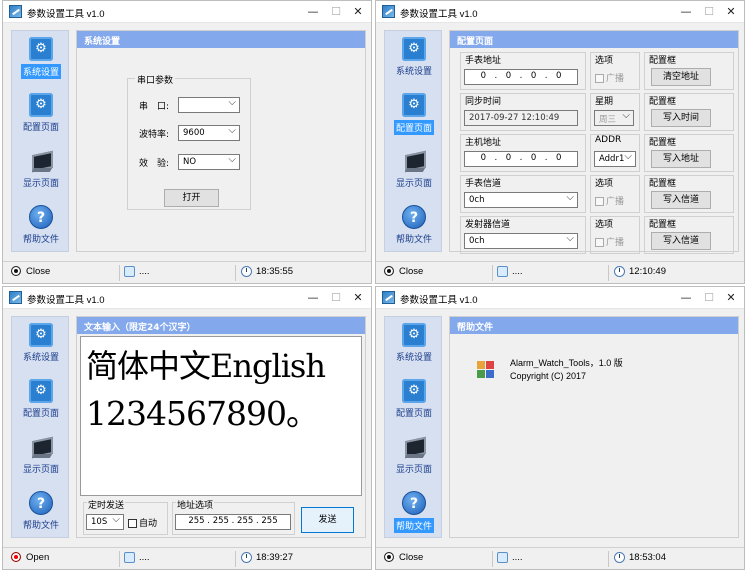 The height and width of the screenshot is (574, 750). What do you see at coordinates (604, 102) in the screenshot?
I see `weekday-label: 星期` at bounding box center [604, 102].